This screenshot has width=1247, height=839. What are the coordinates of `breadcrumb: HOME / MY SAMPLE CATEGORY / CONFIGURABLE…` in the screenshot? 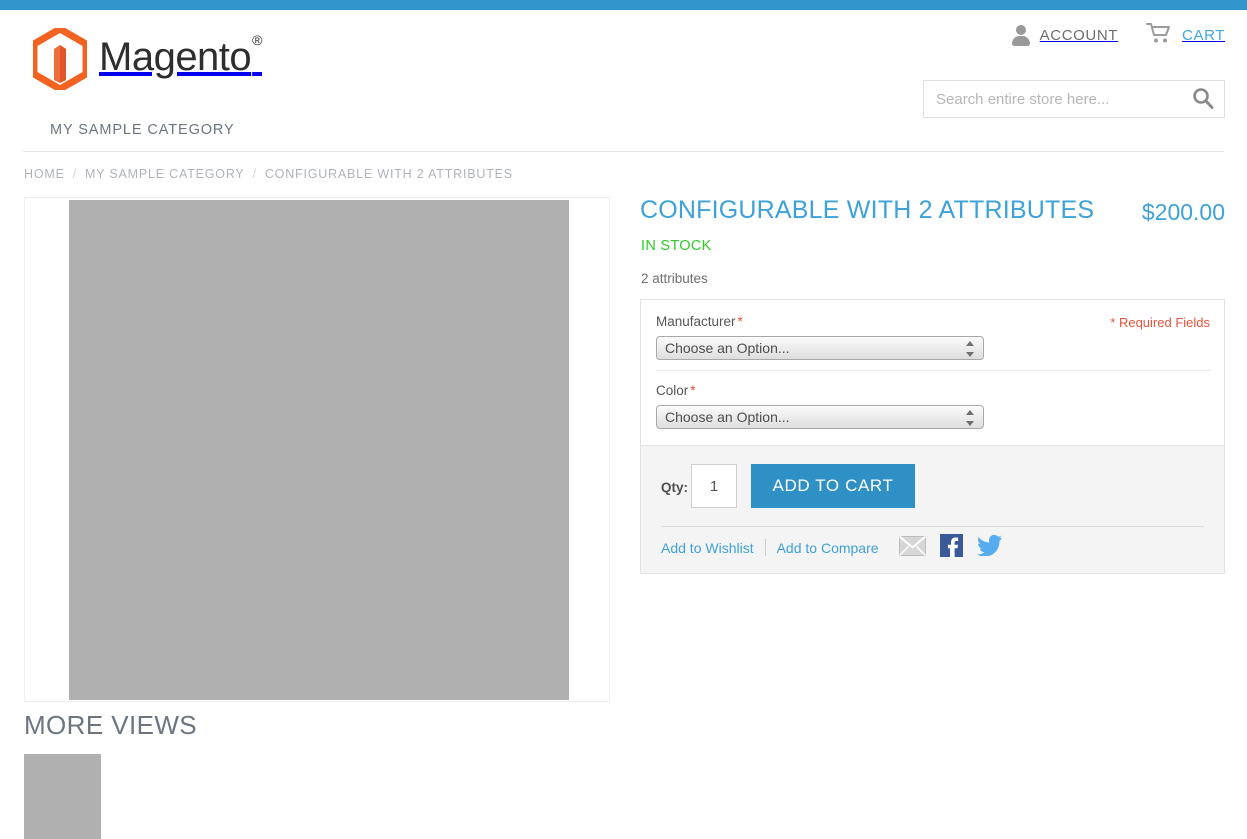 It's located at (268, 174).